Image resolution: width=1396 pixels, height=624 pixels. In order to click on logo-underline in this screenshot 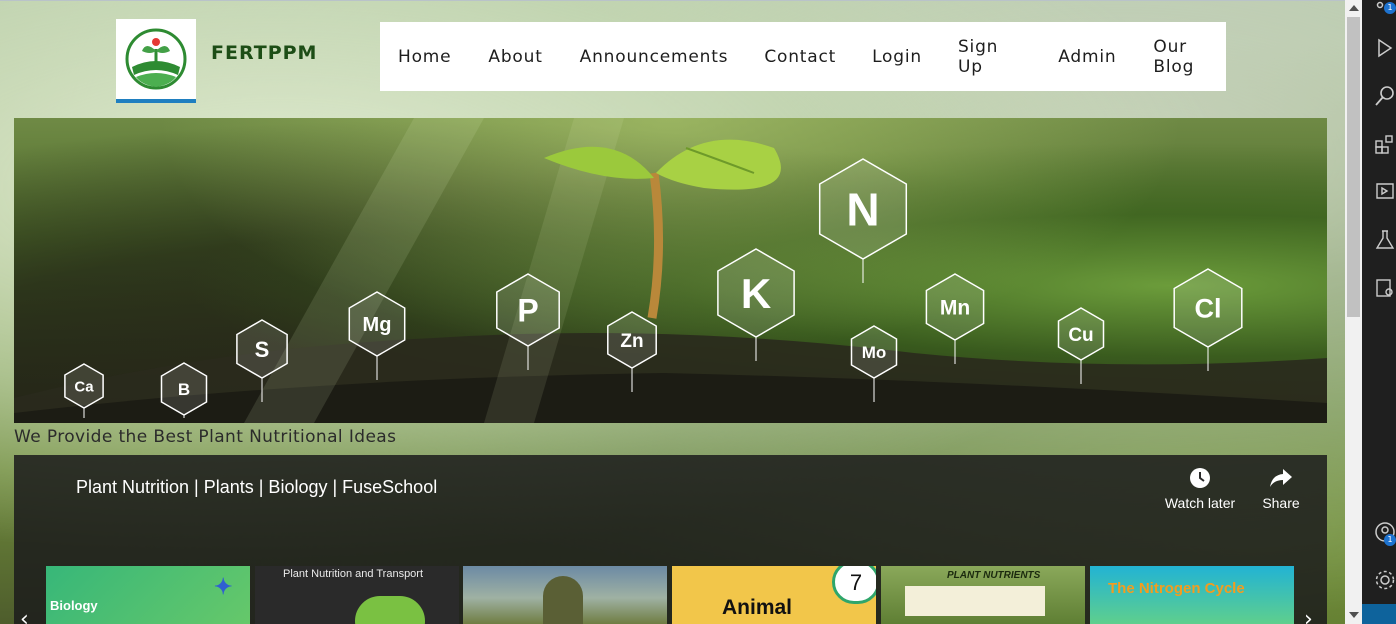, I will do `click(156, 101)`.